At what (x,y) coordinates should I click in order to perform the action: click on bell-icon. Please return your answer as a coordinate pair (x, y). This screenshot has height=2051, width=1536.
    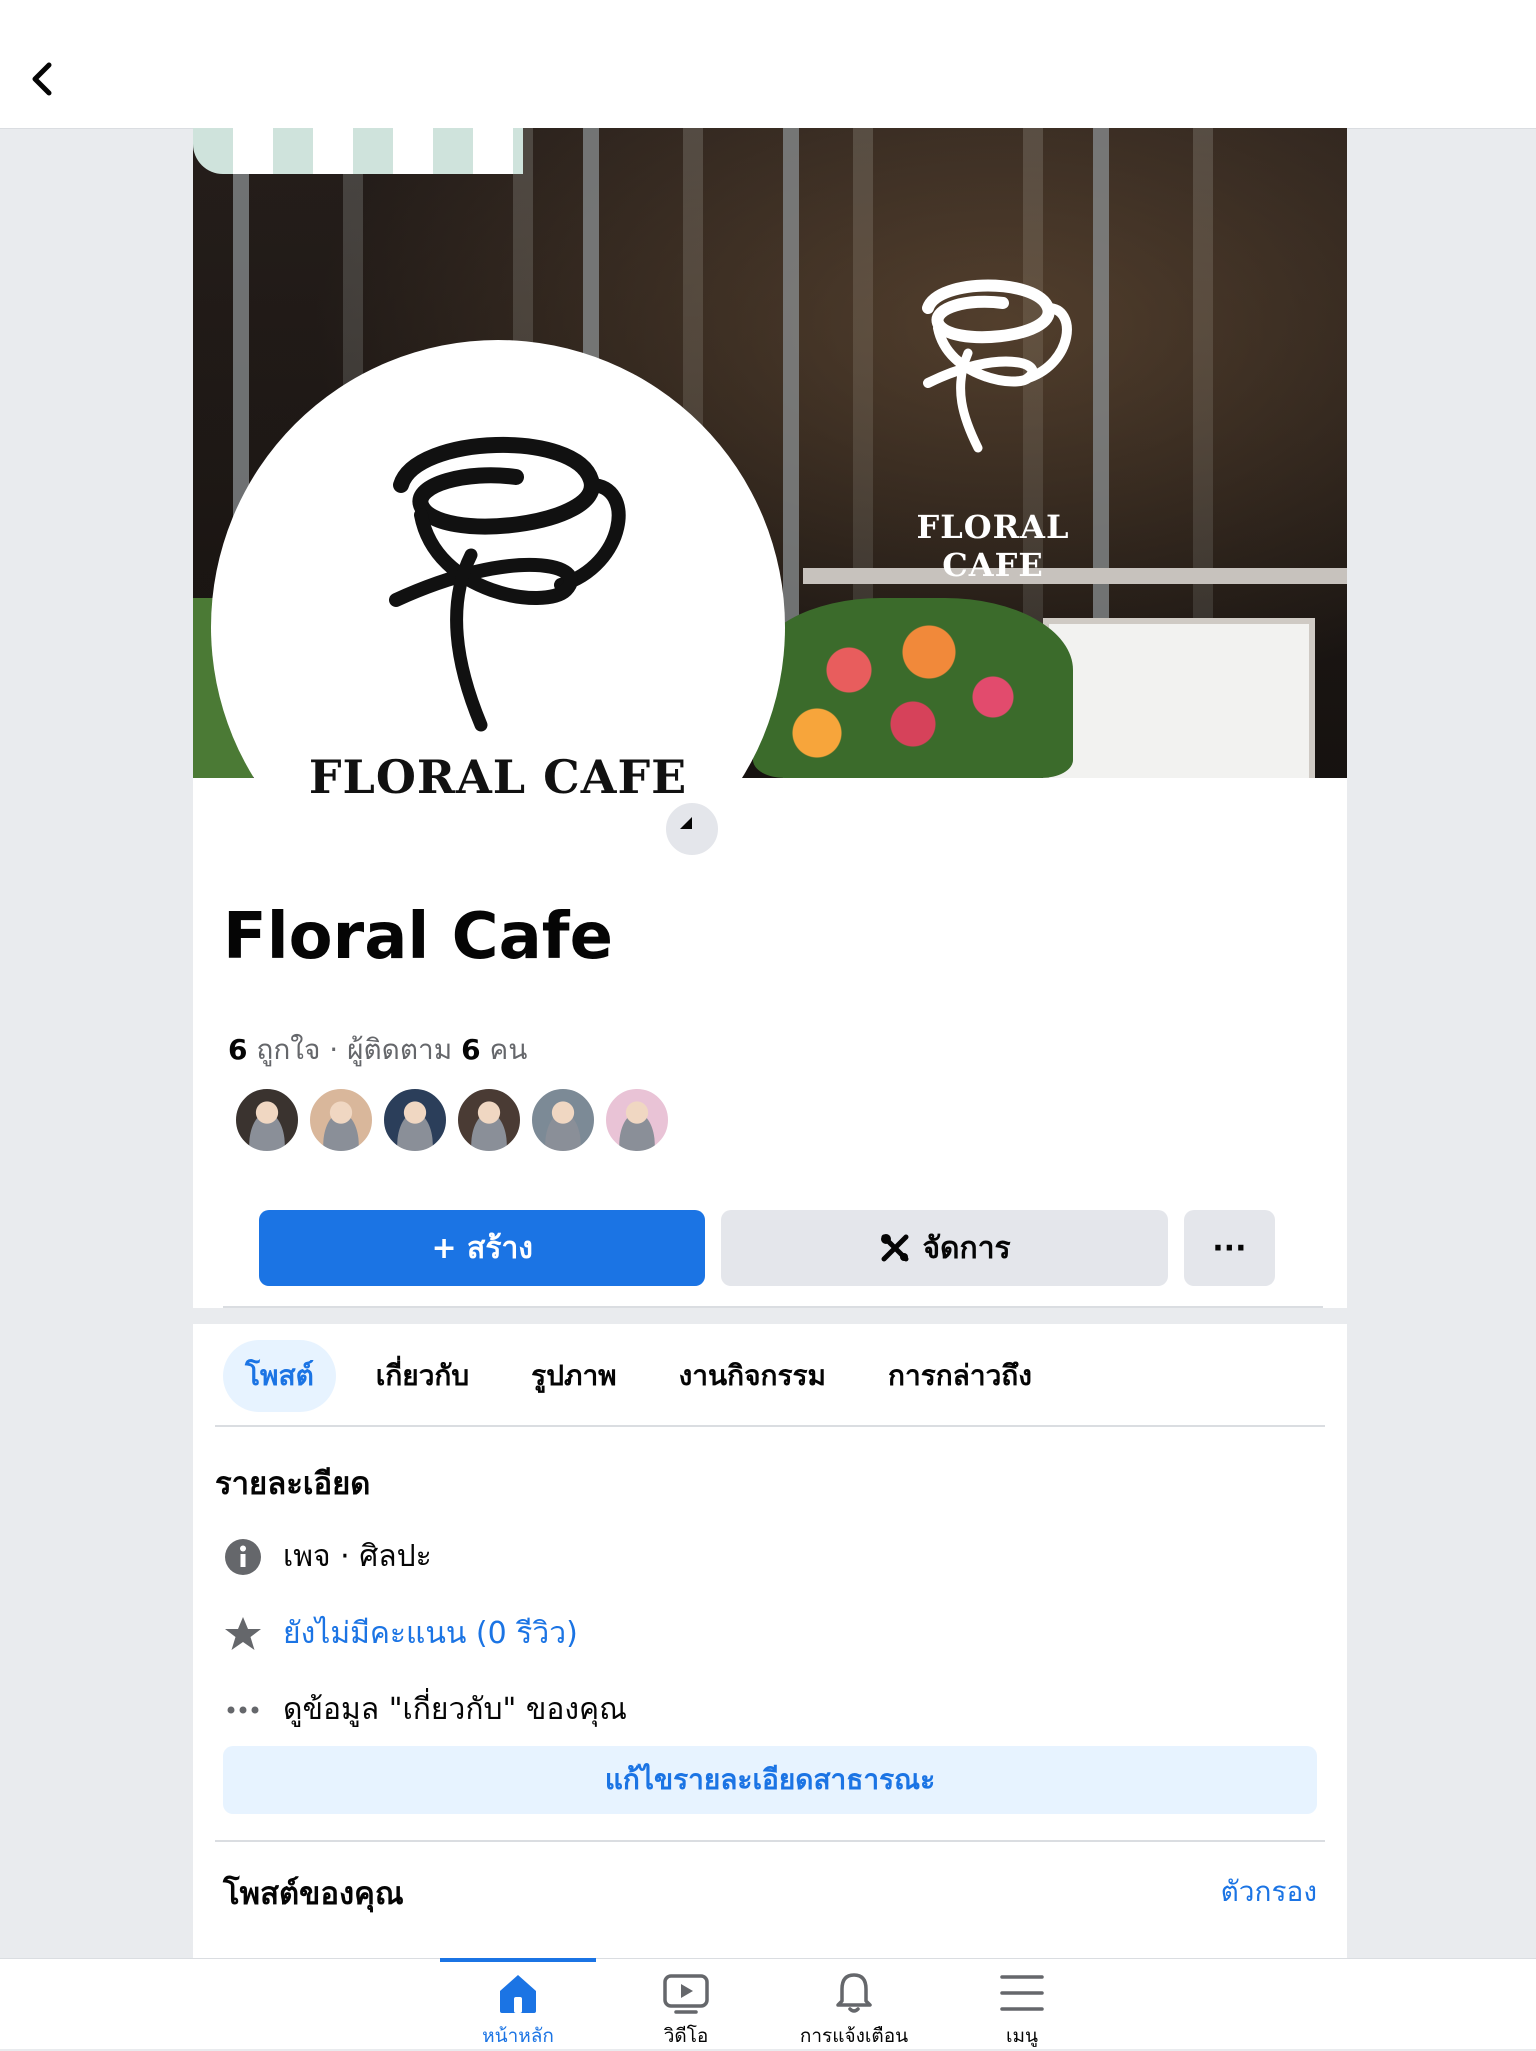
    Looking at the image, I should click on (854, 1993).